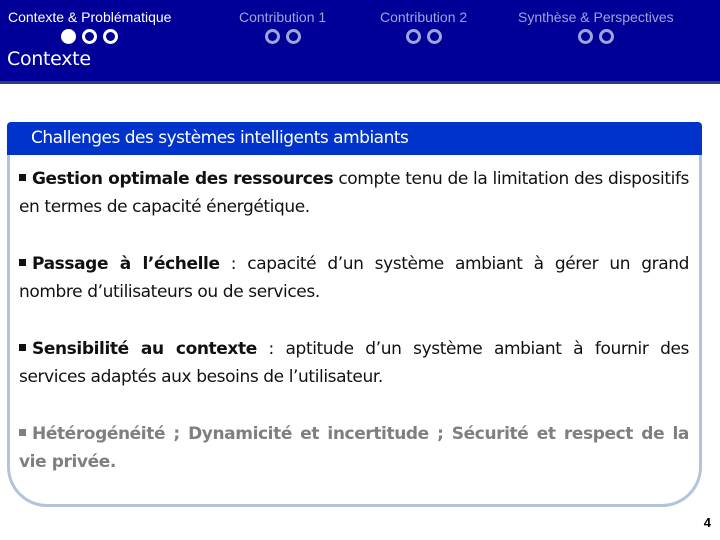  Describe the element at coordinates (596, 26) in the screenshot. I see `nav-section-synthese-perspectives: Synthèse & Perspectives` at that location.